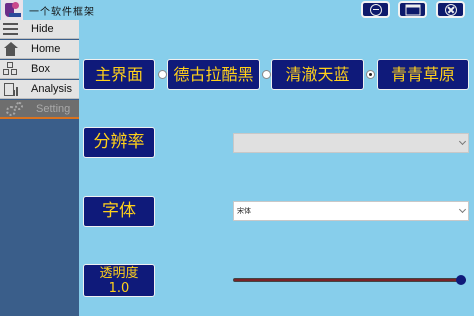 This screenshot has height=316, width=474. I want to click on sidebar-item-hide: Hide, so click(39, 29).